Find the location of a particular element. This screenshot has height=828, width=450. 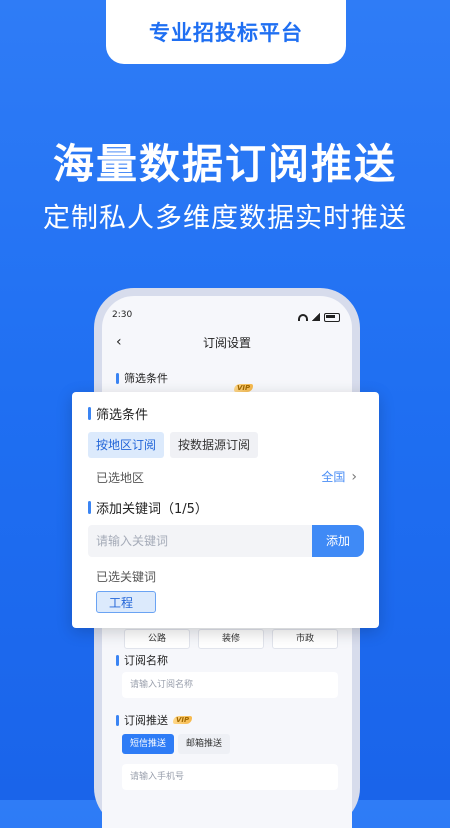

region-selector: 全国 › is located at coordinates (339, 476).